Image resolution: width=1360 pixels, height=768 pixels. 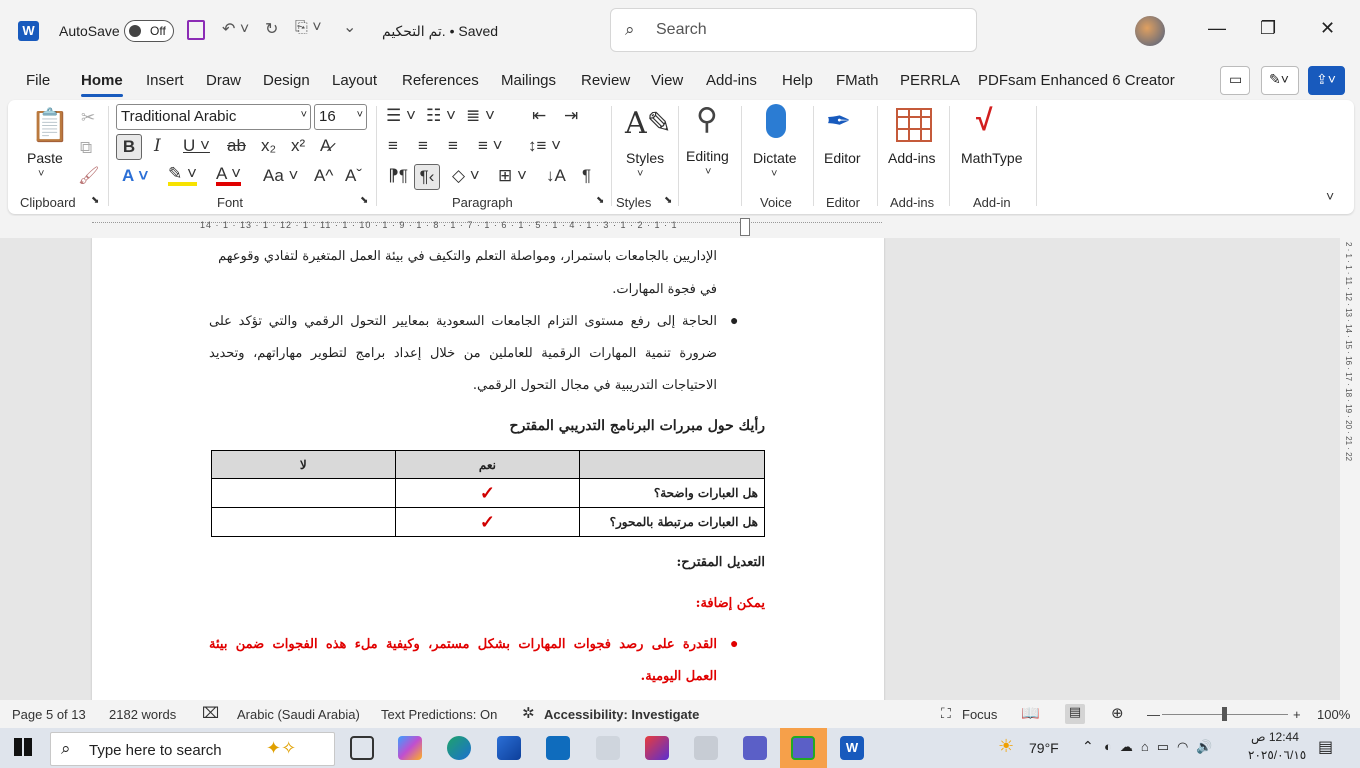 I want to click on align-center-icon: ≡, so click(x=423, y=146).